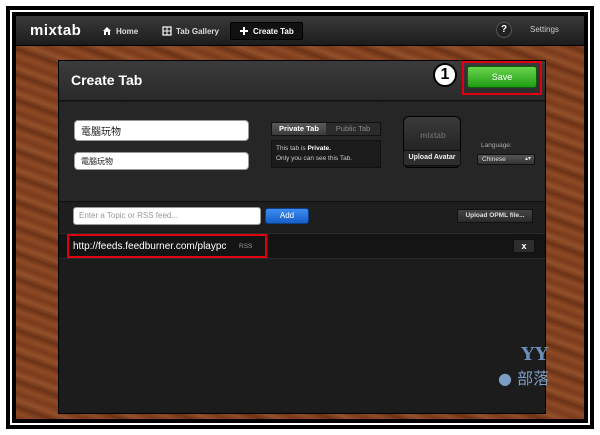 The width and height of the screenshot is (600, 435). I want to click on watermark-top: YY, so click(535, 354).